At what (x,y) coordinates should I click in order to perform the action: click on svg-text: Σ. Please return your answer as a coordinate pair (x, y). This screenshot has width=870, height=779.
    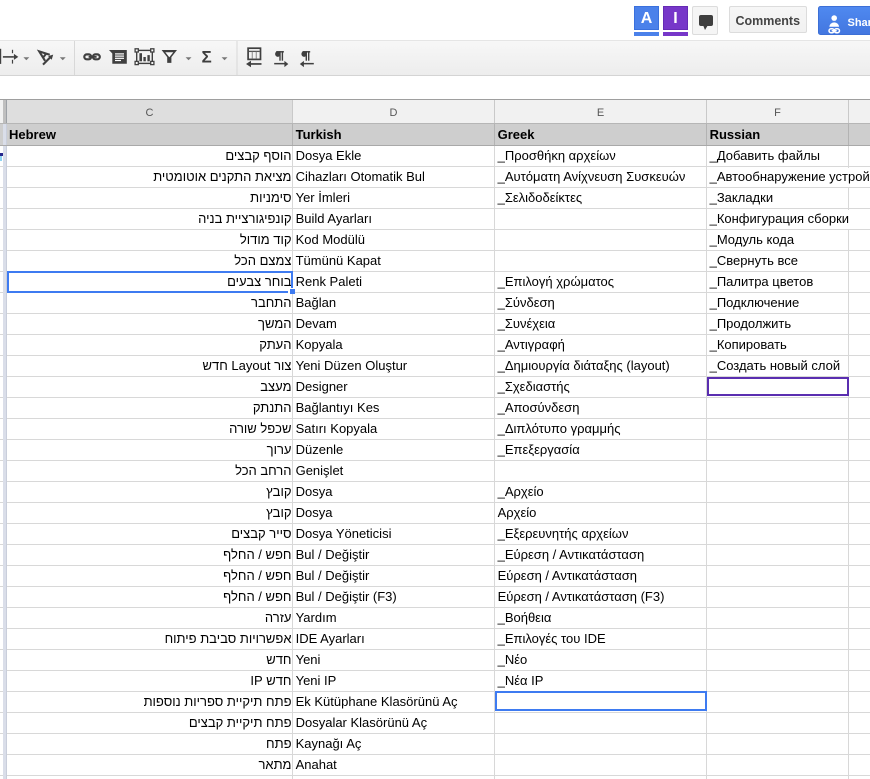
    Looking at the image, I should click on (207, 56).